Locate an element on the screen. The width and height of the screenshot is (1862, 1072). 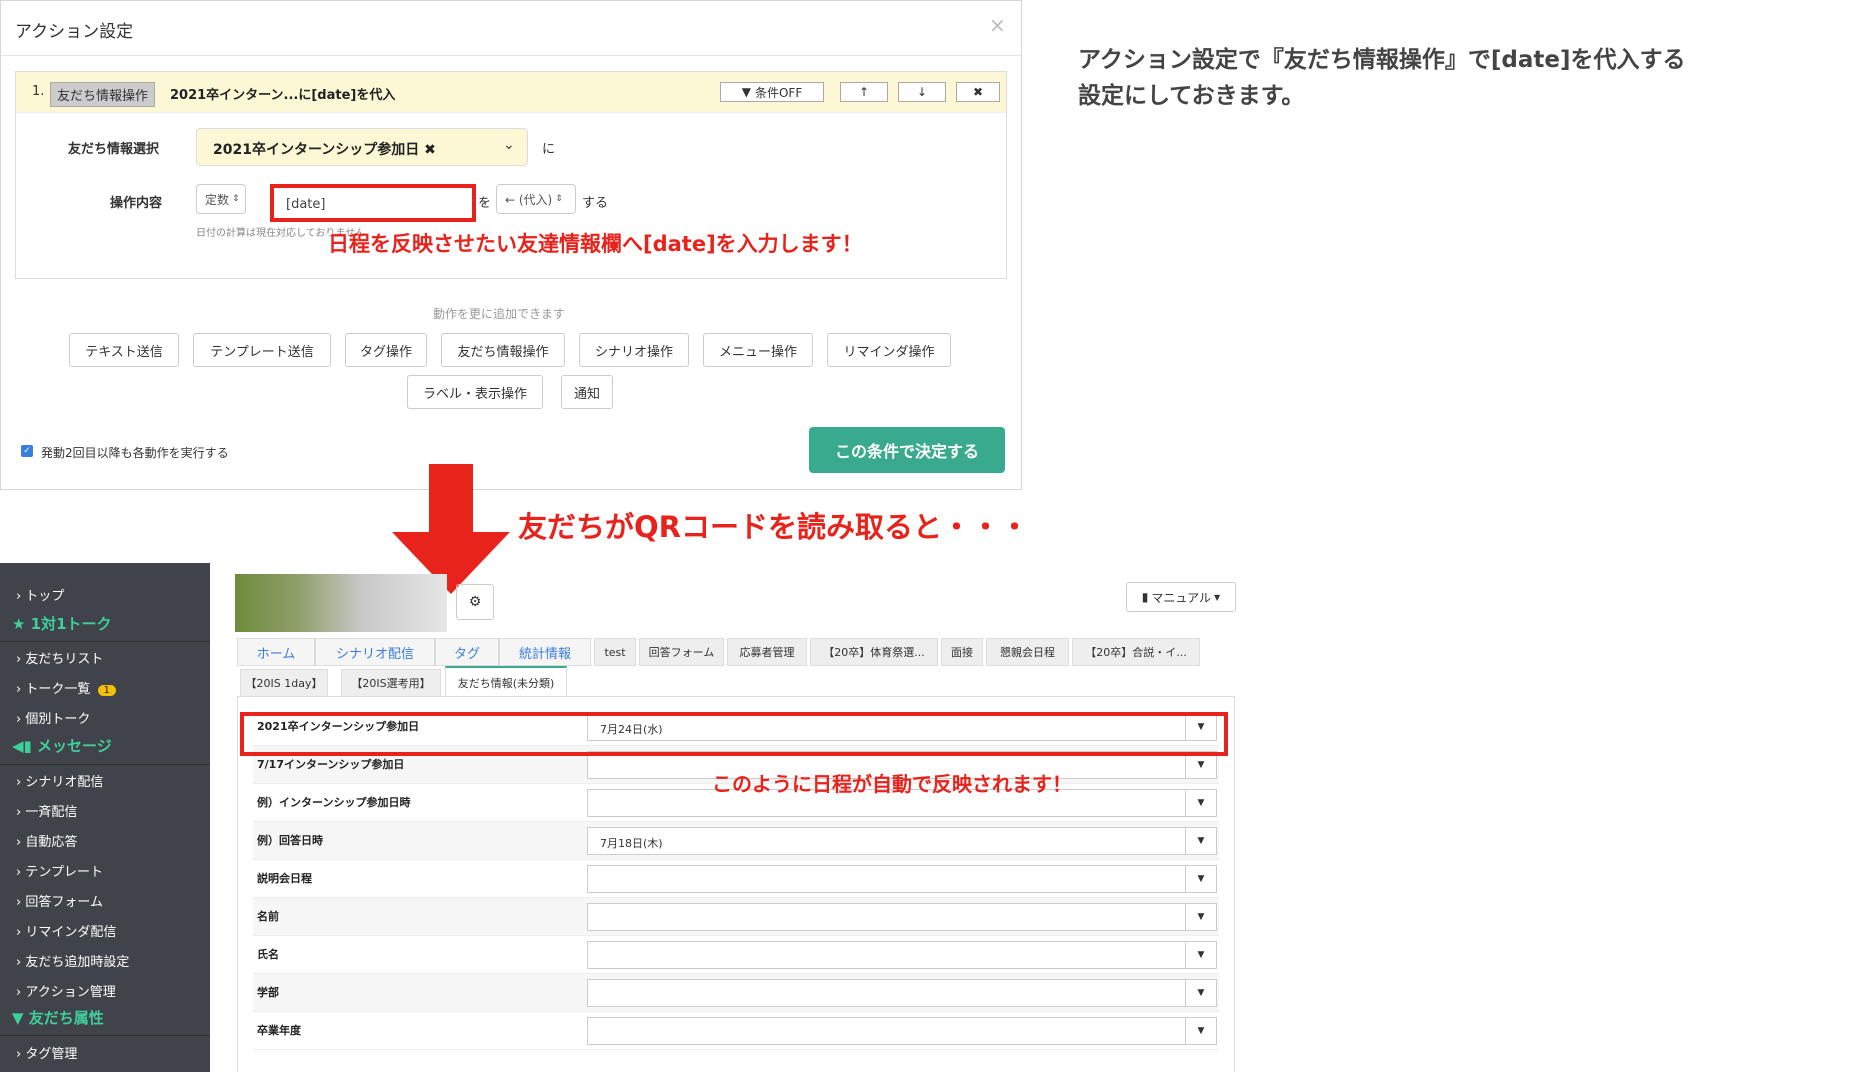
repeat-actions-checkbox: ✓ is located at coordinates (27, 451).